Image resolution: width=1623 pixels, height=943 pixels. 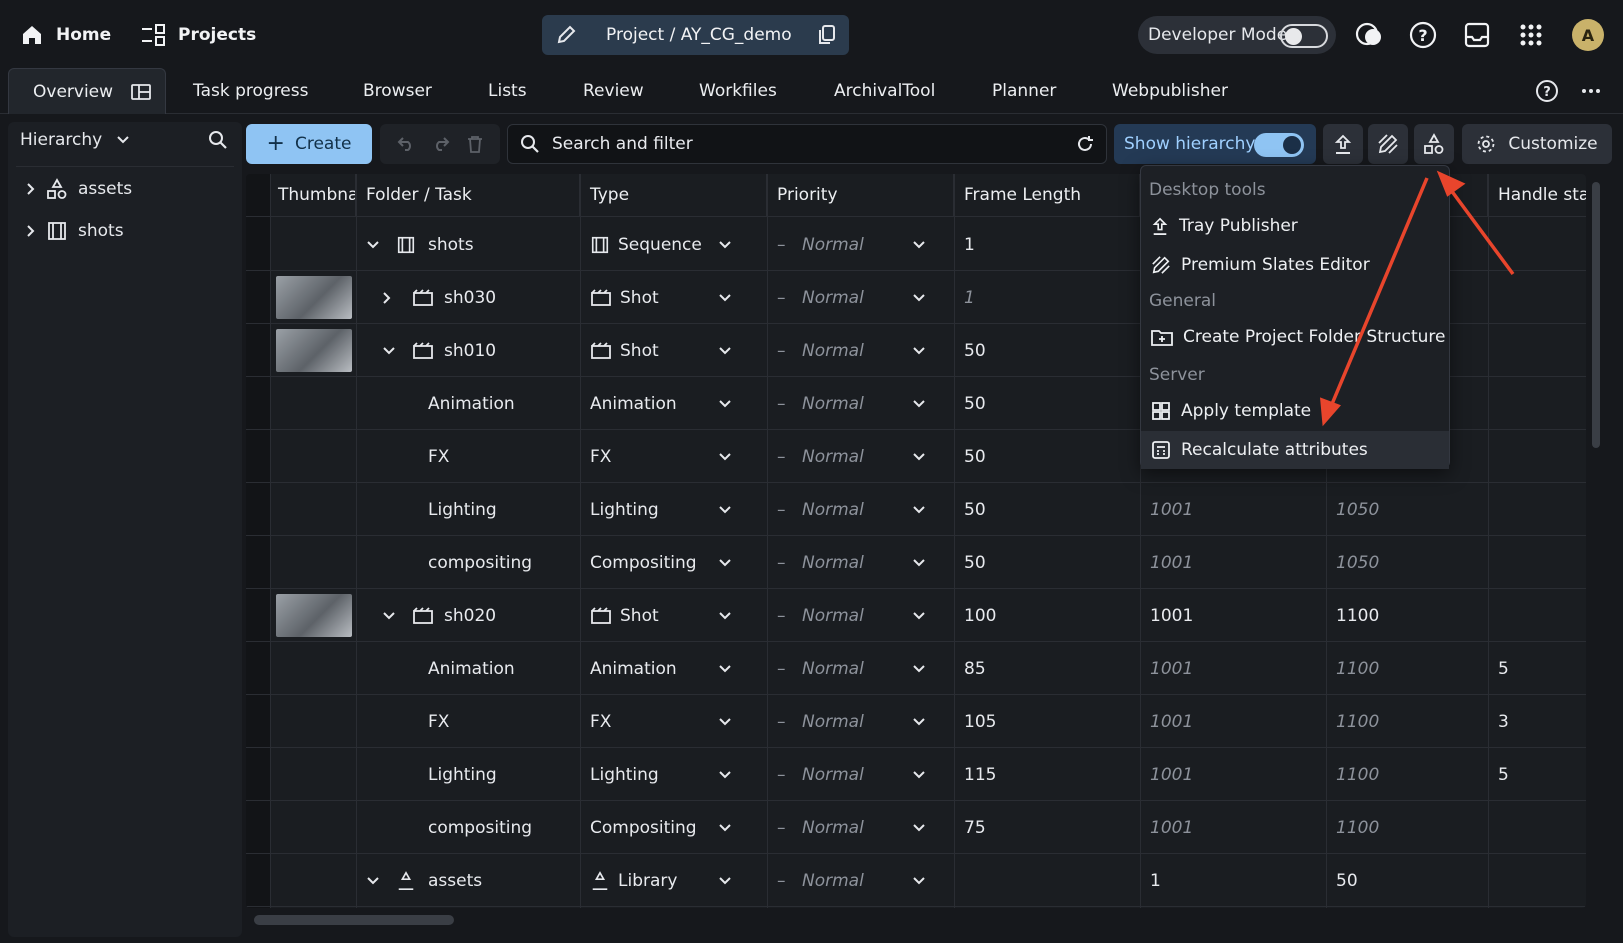 I want to click on folder-task-name: shots, so click(x=451, y=244).